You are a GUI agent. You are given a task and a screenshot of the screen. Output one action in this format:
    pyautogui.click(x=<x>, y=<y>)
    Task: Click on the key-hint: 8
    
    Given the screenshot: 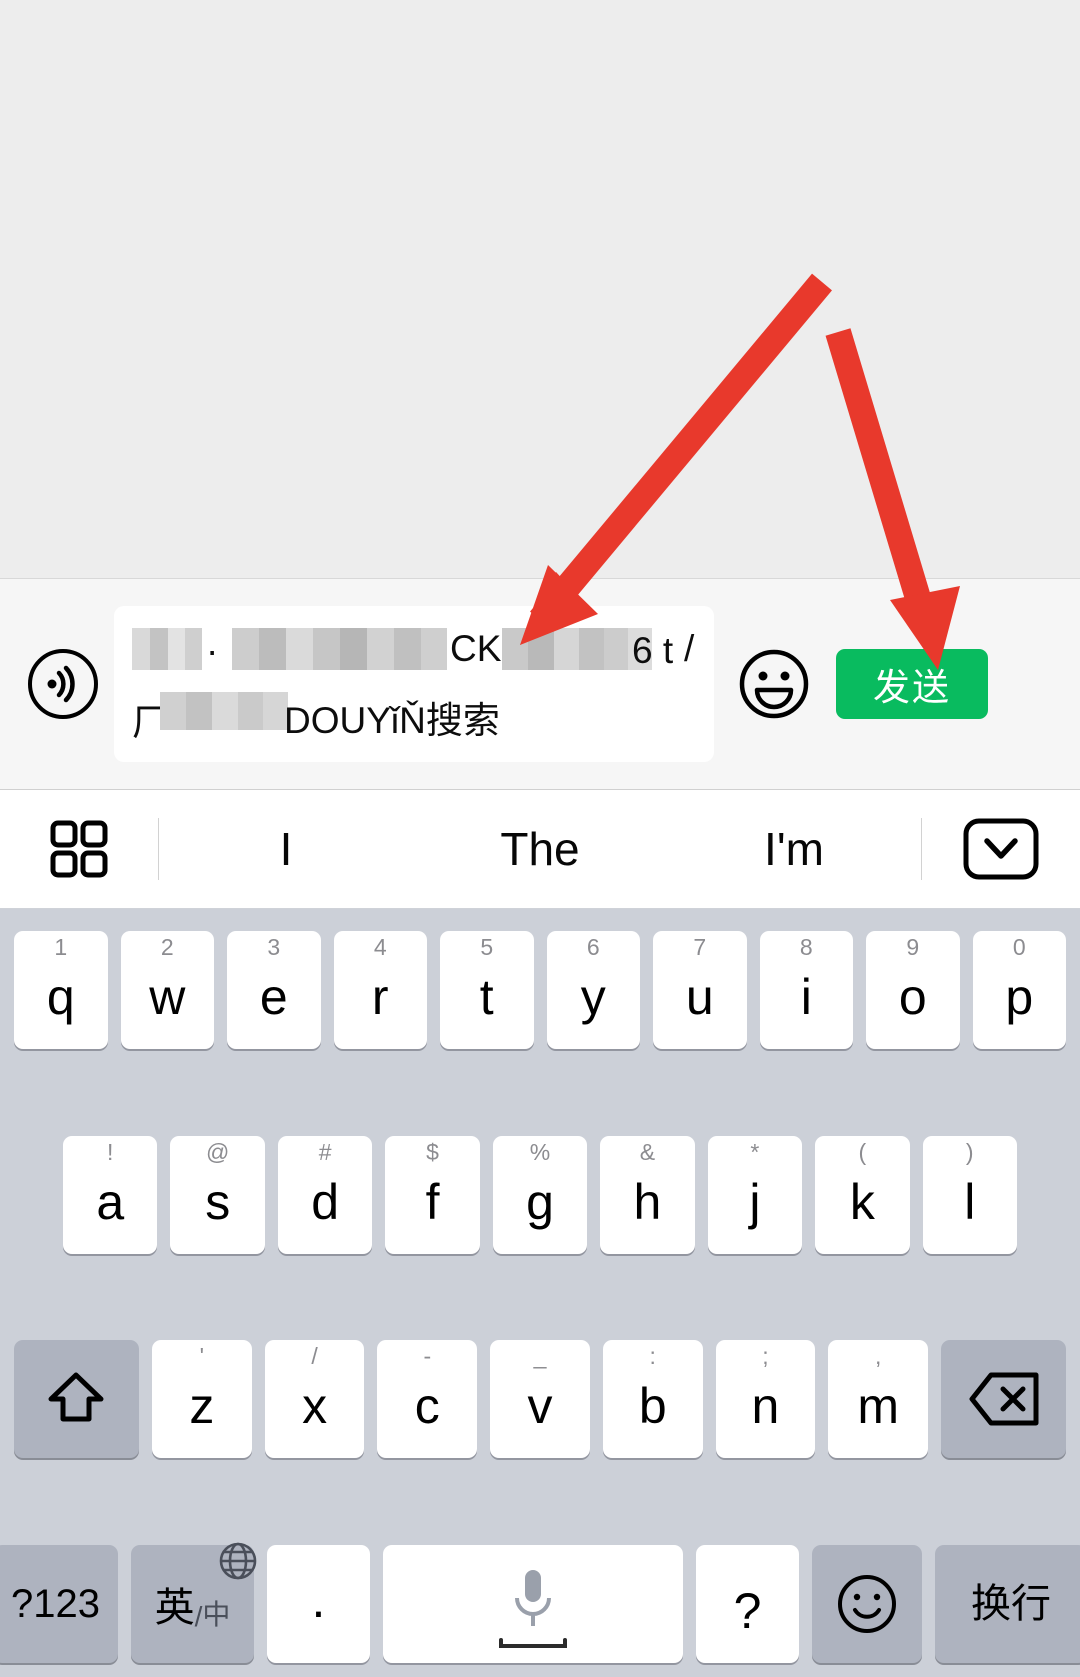 What is the action you would take?
    pyautogui.click(x=806, y=947)
    